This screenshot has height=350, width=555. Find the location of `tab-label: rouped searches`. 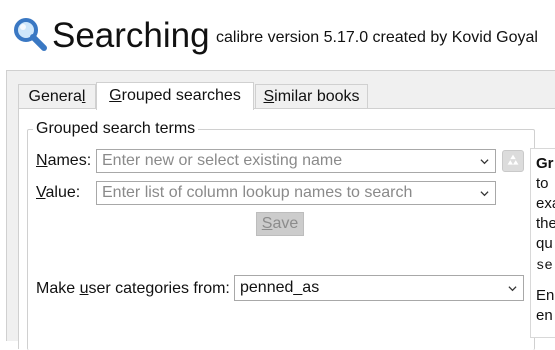

tab-label: rouped searches is located at coordinates (181, 95).